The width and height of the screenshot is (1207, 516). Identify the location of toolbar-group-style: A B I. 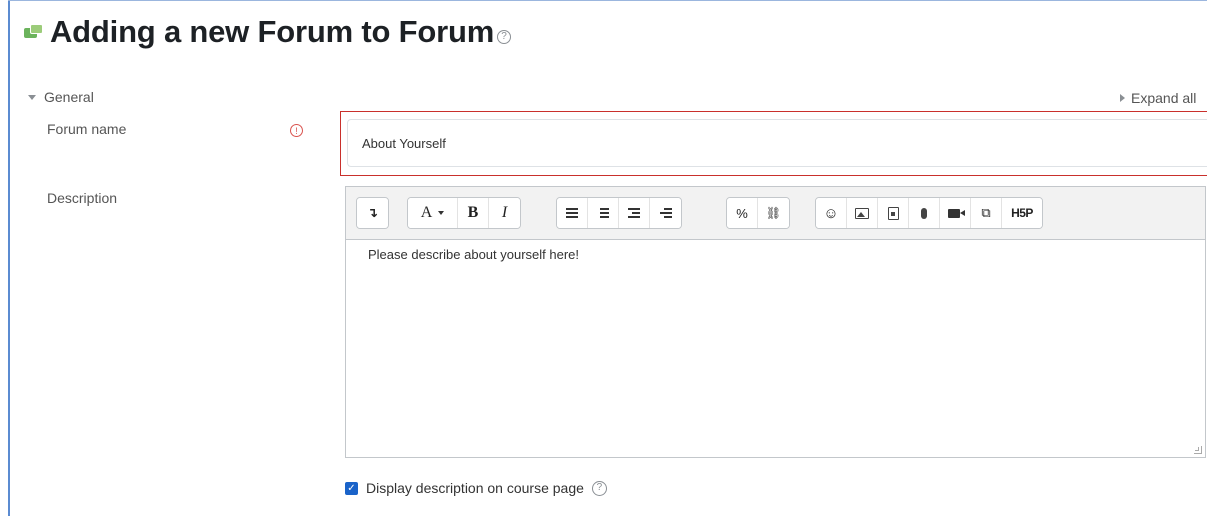
(464, 213).